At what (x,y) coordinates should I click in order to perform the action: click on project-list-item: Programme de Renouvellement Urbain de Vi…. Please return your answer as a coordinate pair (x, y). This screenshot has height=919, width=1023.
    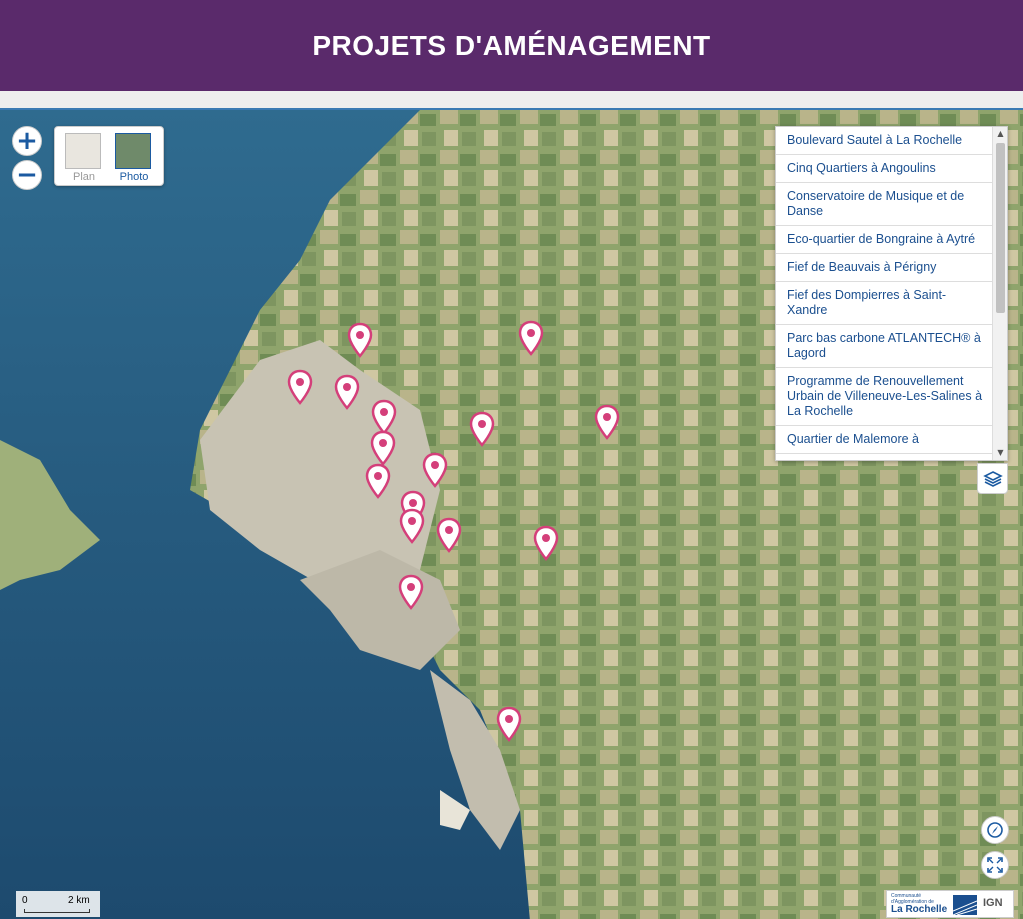
    Looking at the image, I should click on (885, 397).